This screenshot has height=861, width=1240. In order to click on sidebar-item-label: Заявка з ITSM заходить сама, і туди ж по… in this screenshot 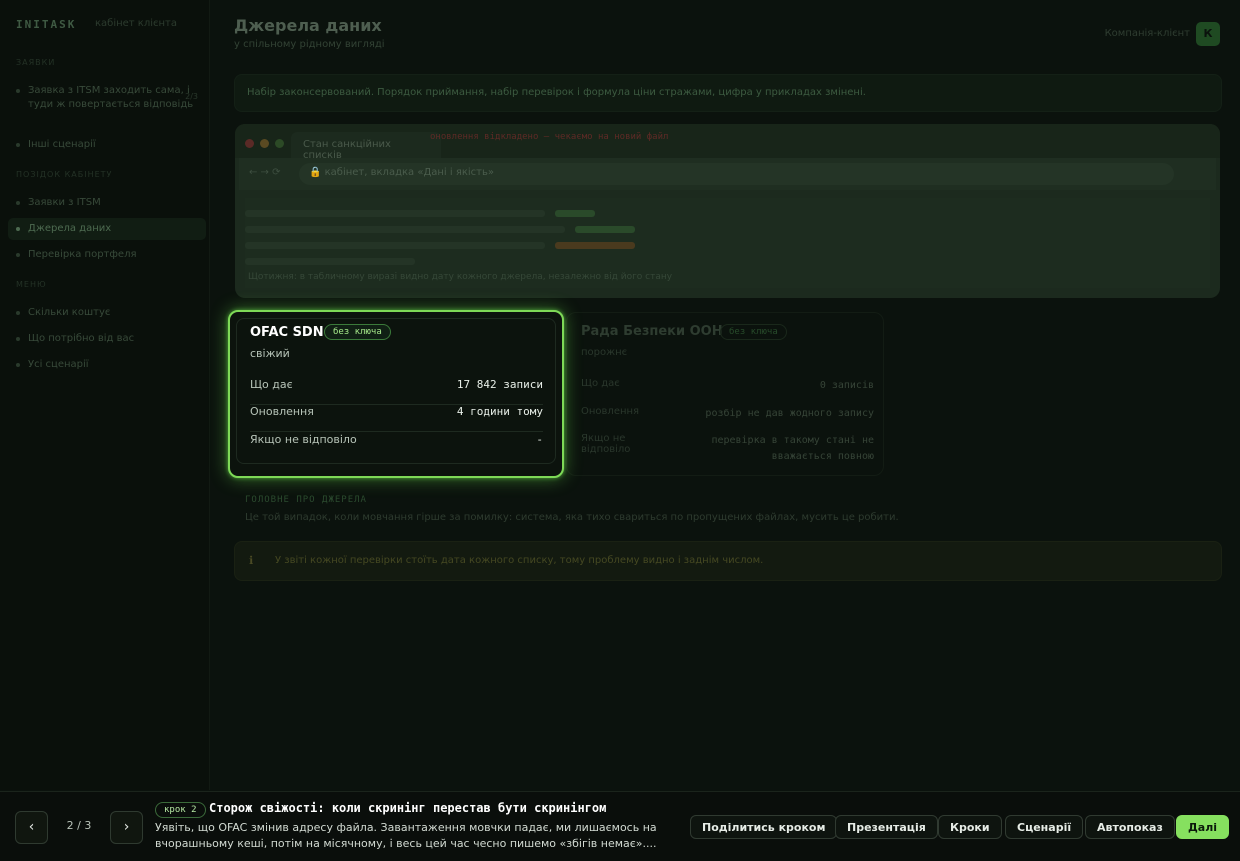, I will do `click(111, 97)`.